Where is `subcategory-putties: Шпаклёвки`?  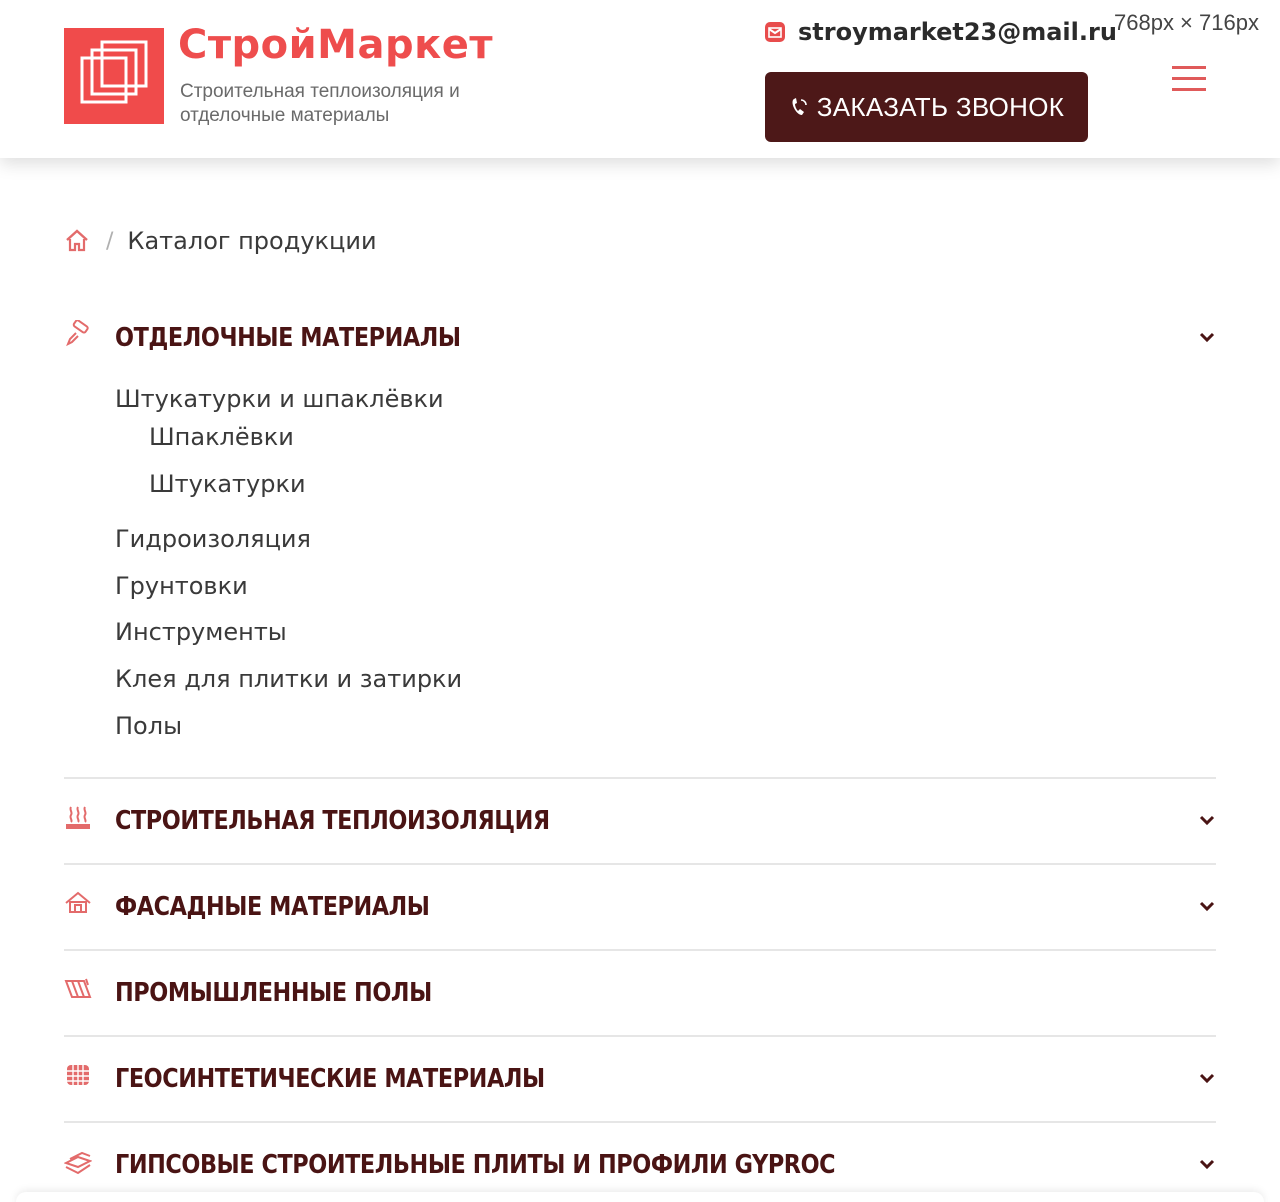
subcategory-putties: Шпаклёвки is located at coordinates (682, 443).